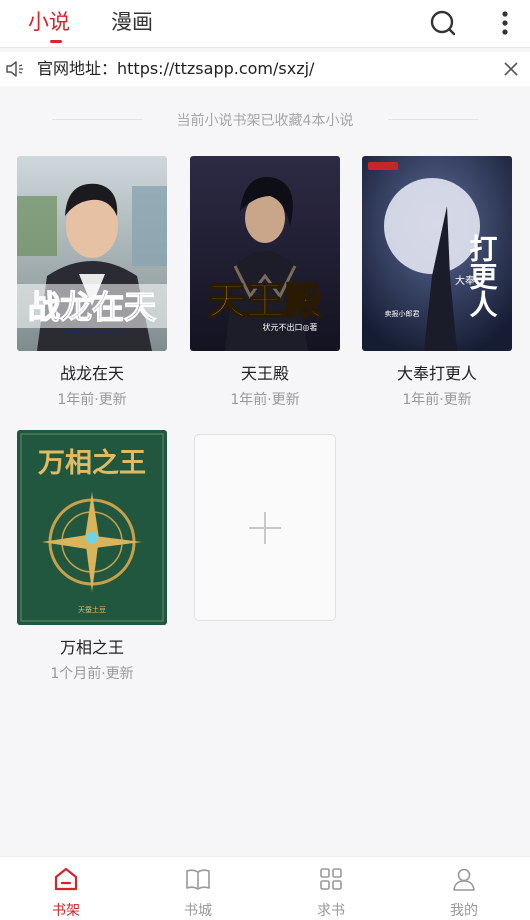  I want to click on cover-subtitle-text: 状元不出口◎著, so click(290, 327).